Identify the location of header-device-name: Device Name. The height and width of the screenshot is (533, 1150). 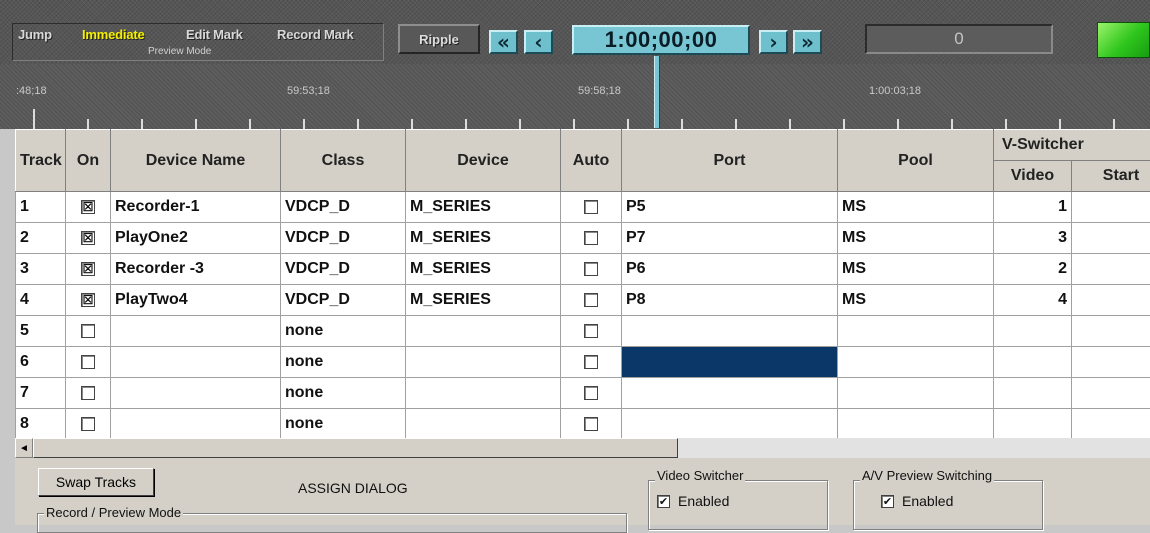
(196, 161).